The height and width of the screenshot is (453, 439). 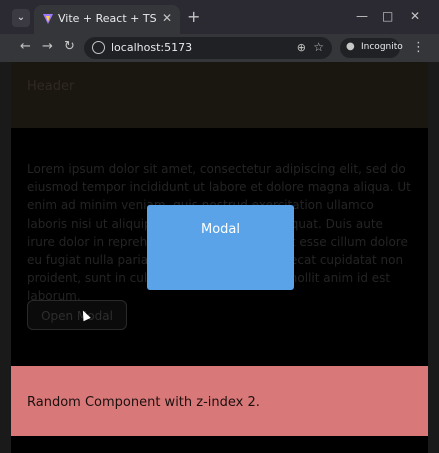 What do you see at coordinates (220, 229) in the screenshot?
I see `modal-title: Modal` at bounding box center [220, 229].